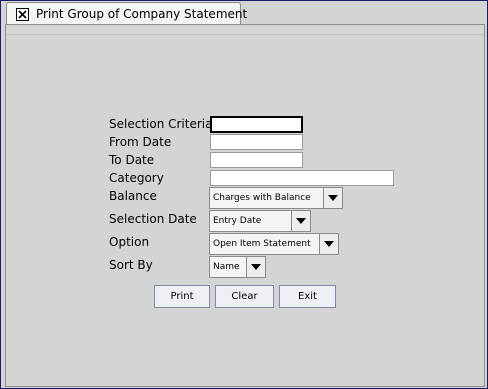  What do you see at coordinates (132, 160) in the screenshot?
I see `to-date-label: To Date` at bounding box center [132, 160].